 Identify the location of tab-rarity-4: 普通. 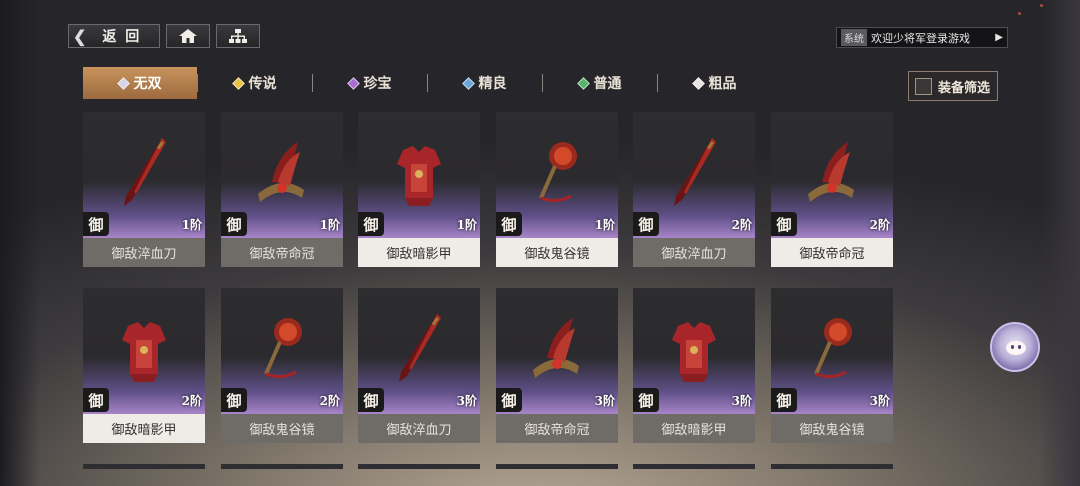
(600, 83).